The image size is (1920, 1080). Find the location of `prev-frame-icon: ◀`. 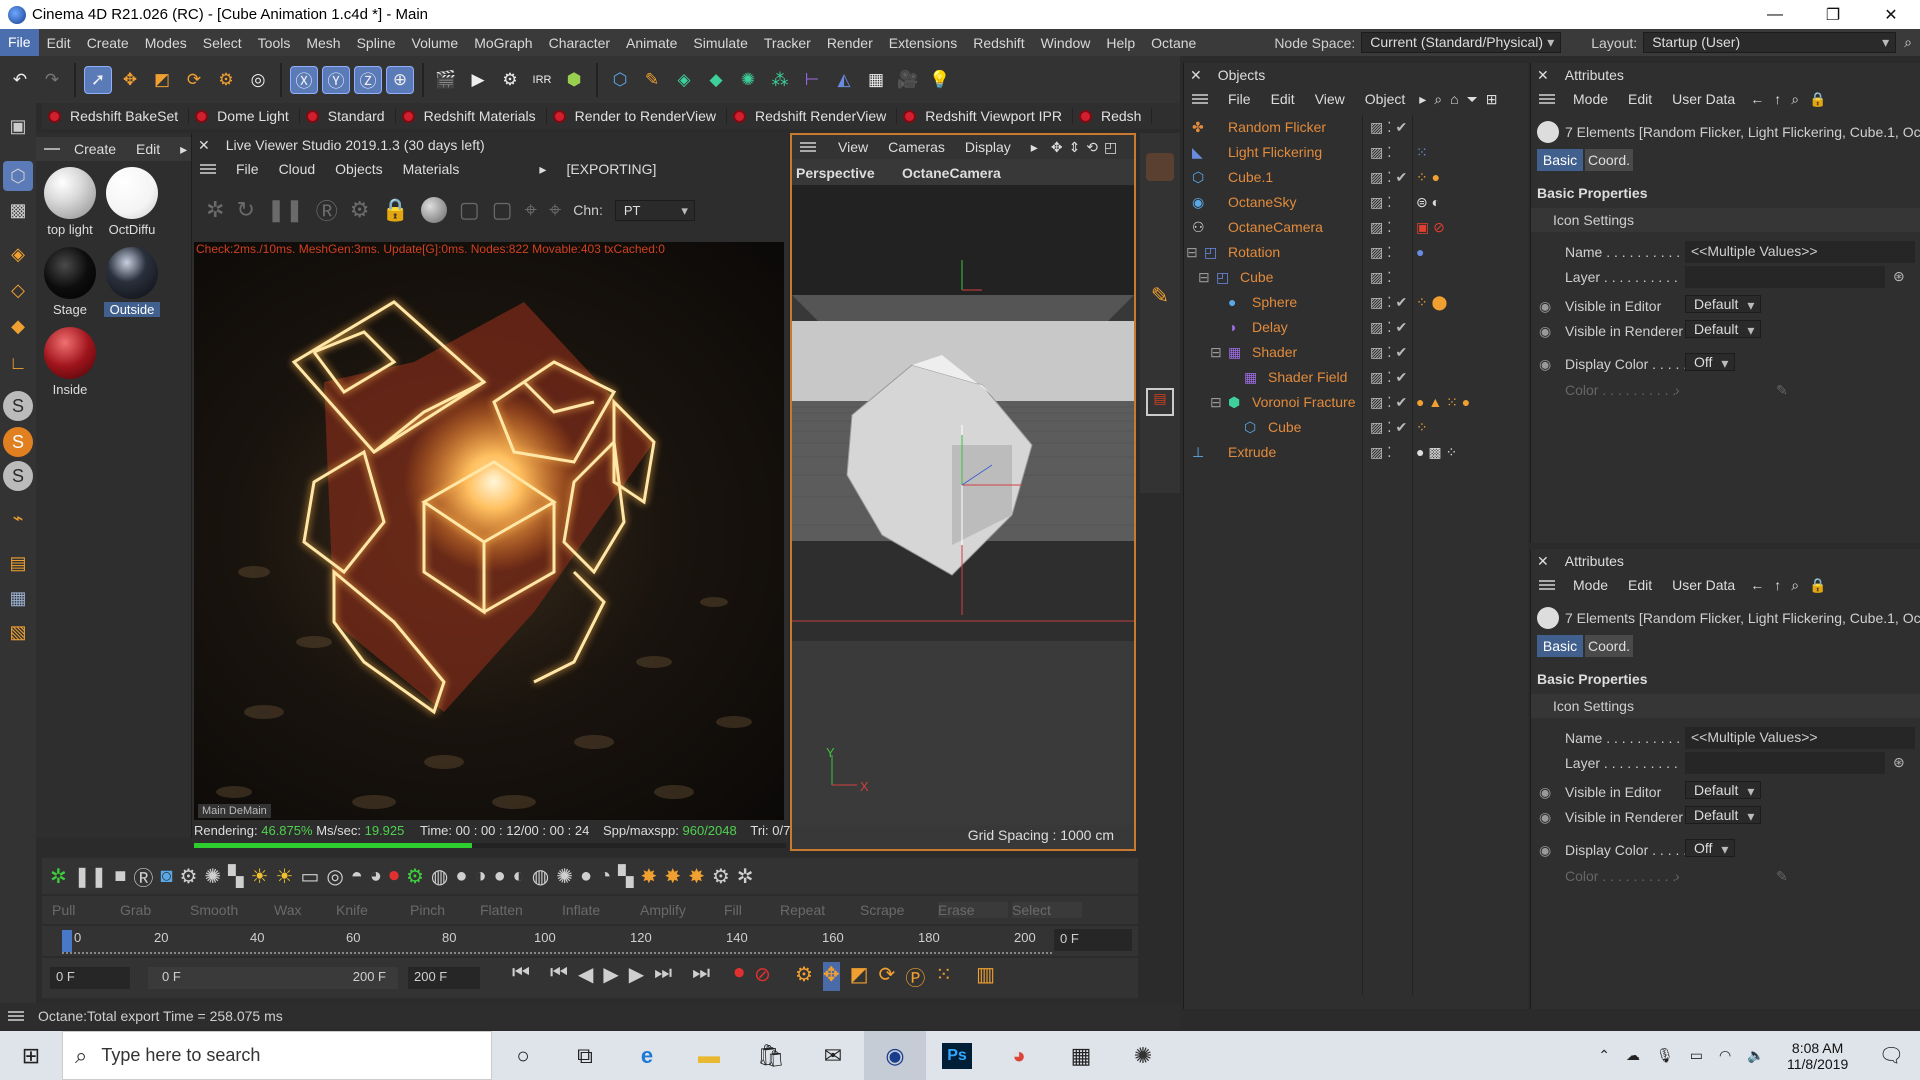

prev-frame-icon: ◀ is located at coordinates (585, 976).